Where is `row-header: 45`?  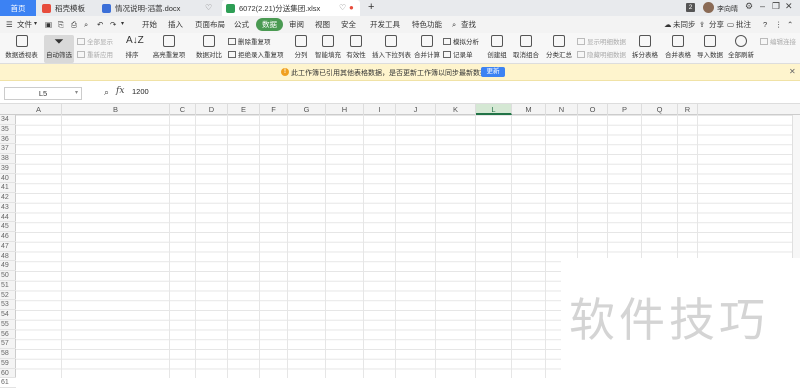 row-header: 45 is located at coordinates (8, 227).